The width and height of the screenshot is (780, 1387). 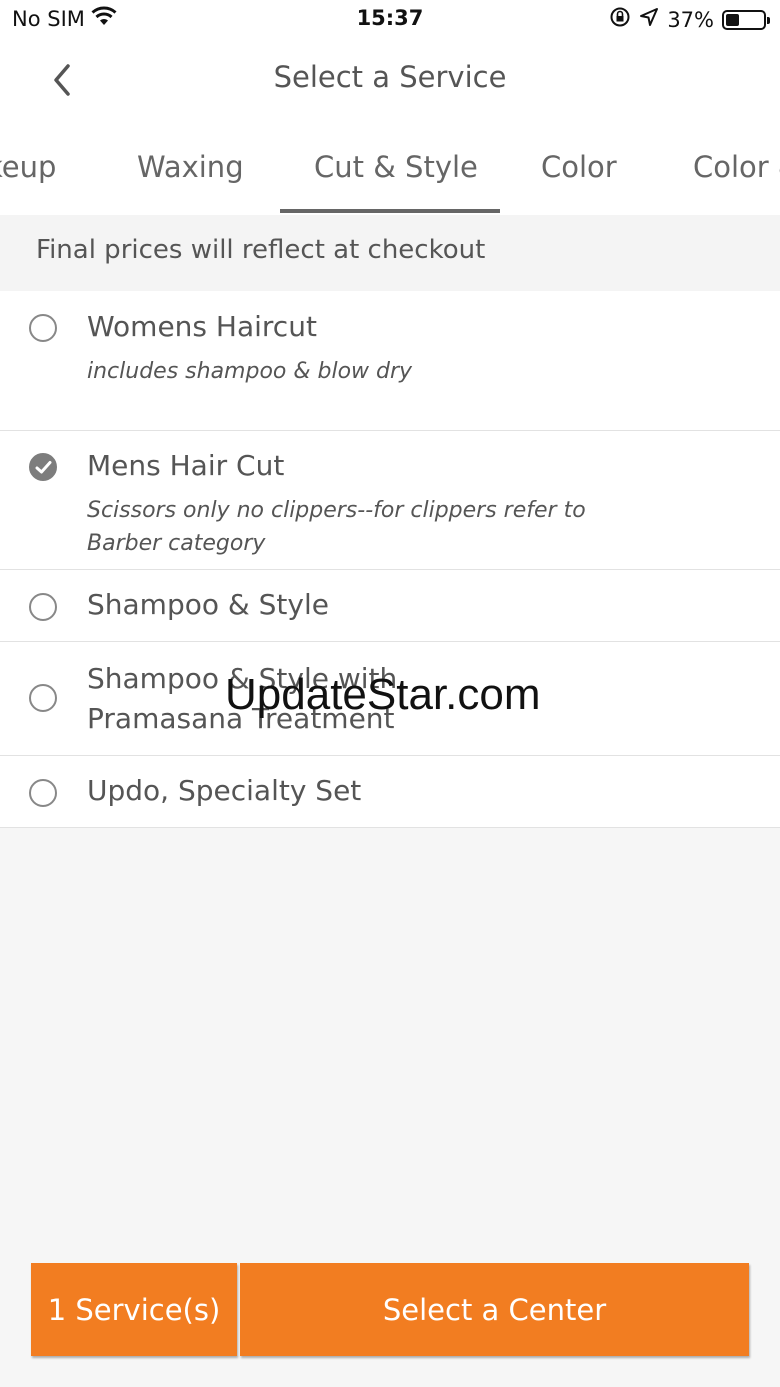 I want to click on tab-color: Color, so click(x=579, y=167).